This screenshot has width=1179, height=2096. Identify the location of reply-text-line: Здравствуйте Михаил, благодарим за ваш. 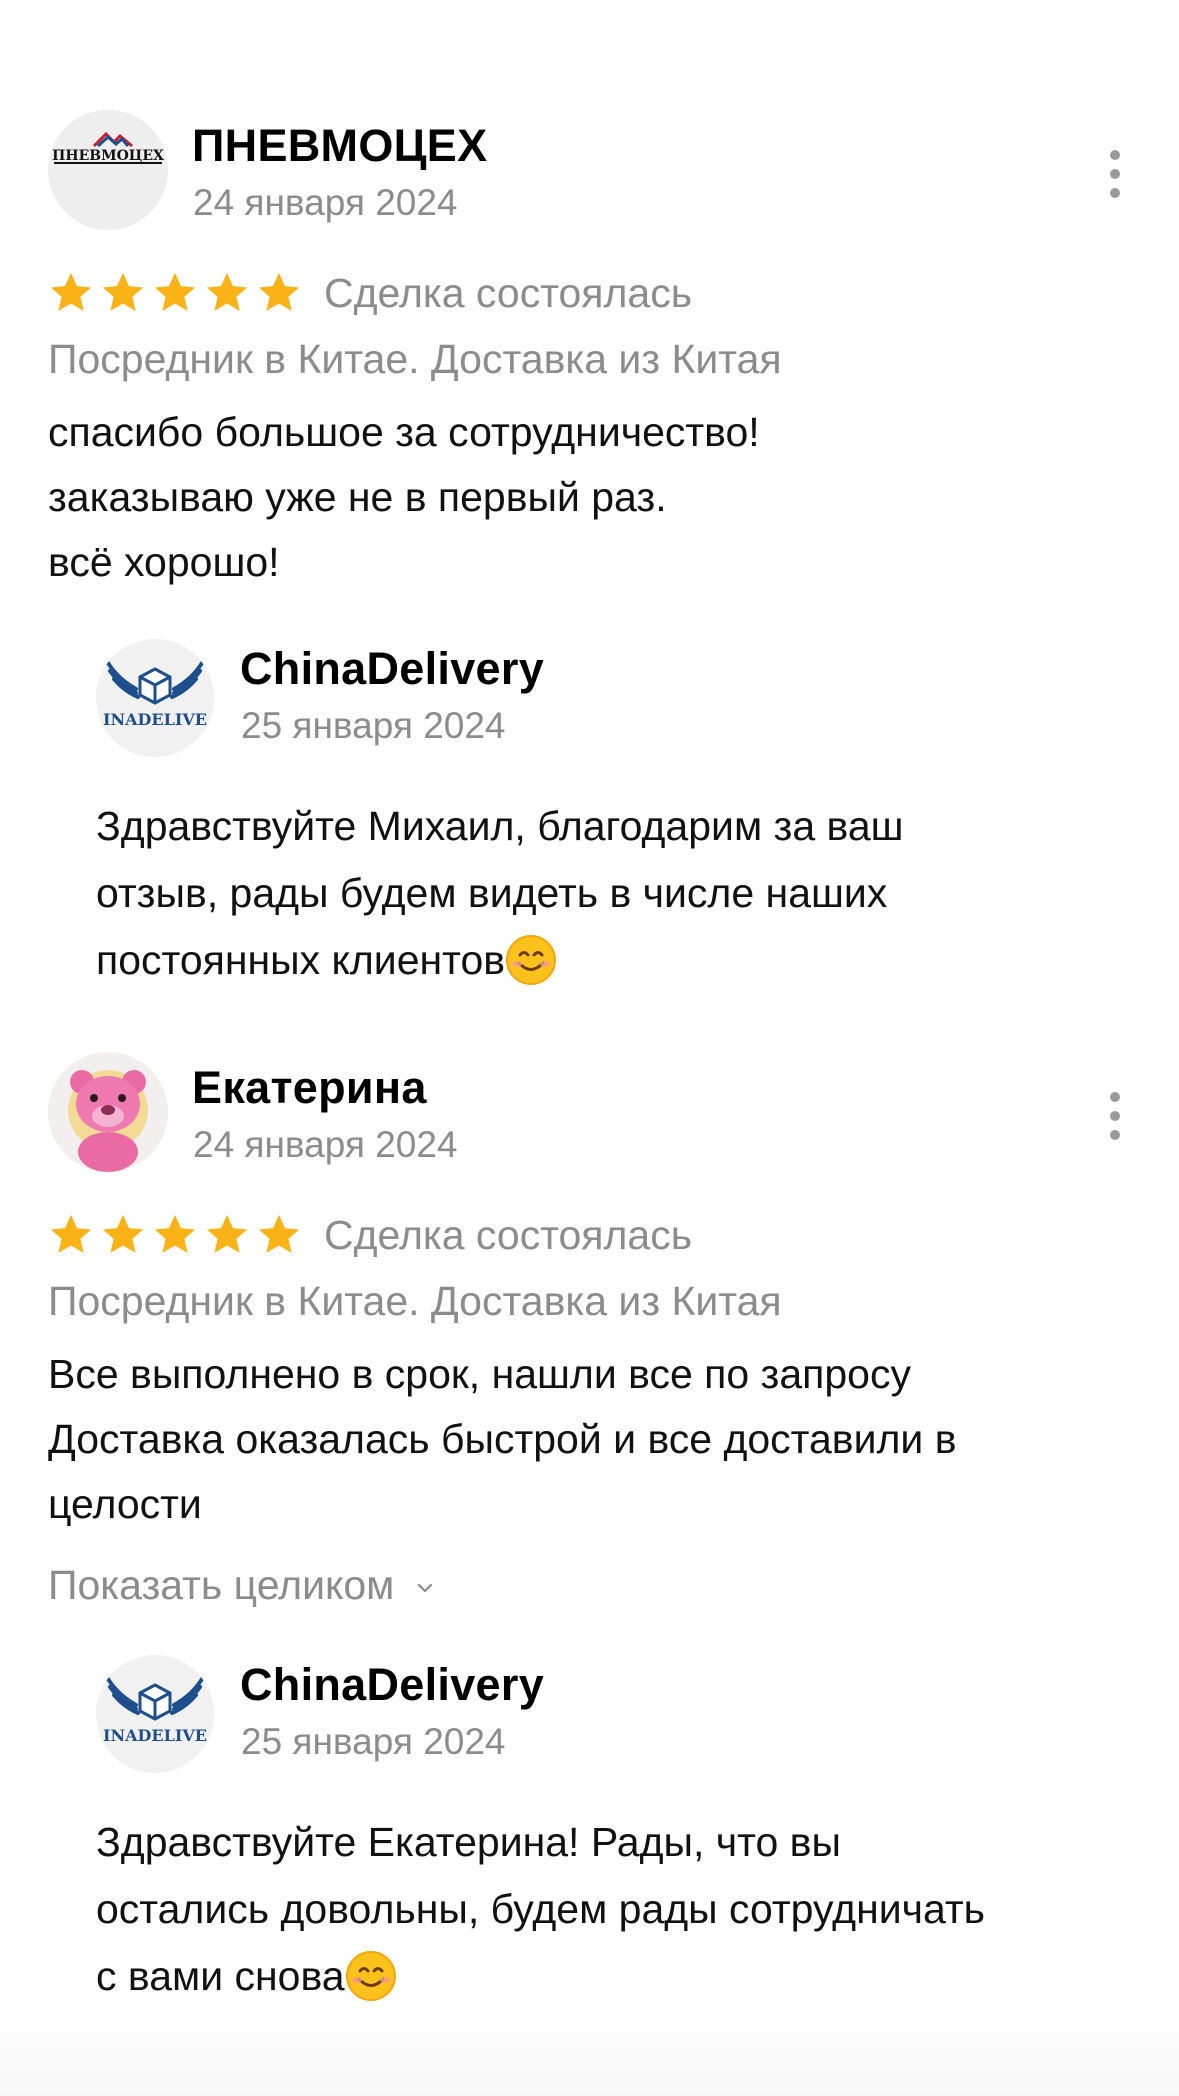
(500, 826).